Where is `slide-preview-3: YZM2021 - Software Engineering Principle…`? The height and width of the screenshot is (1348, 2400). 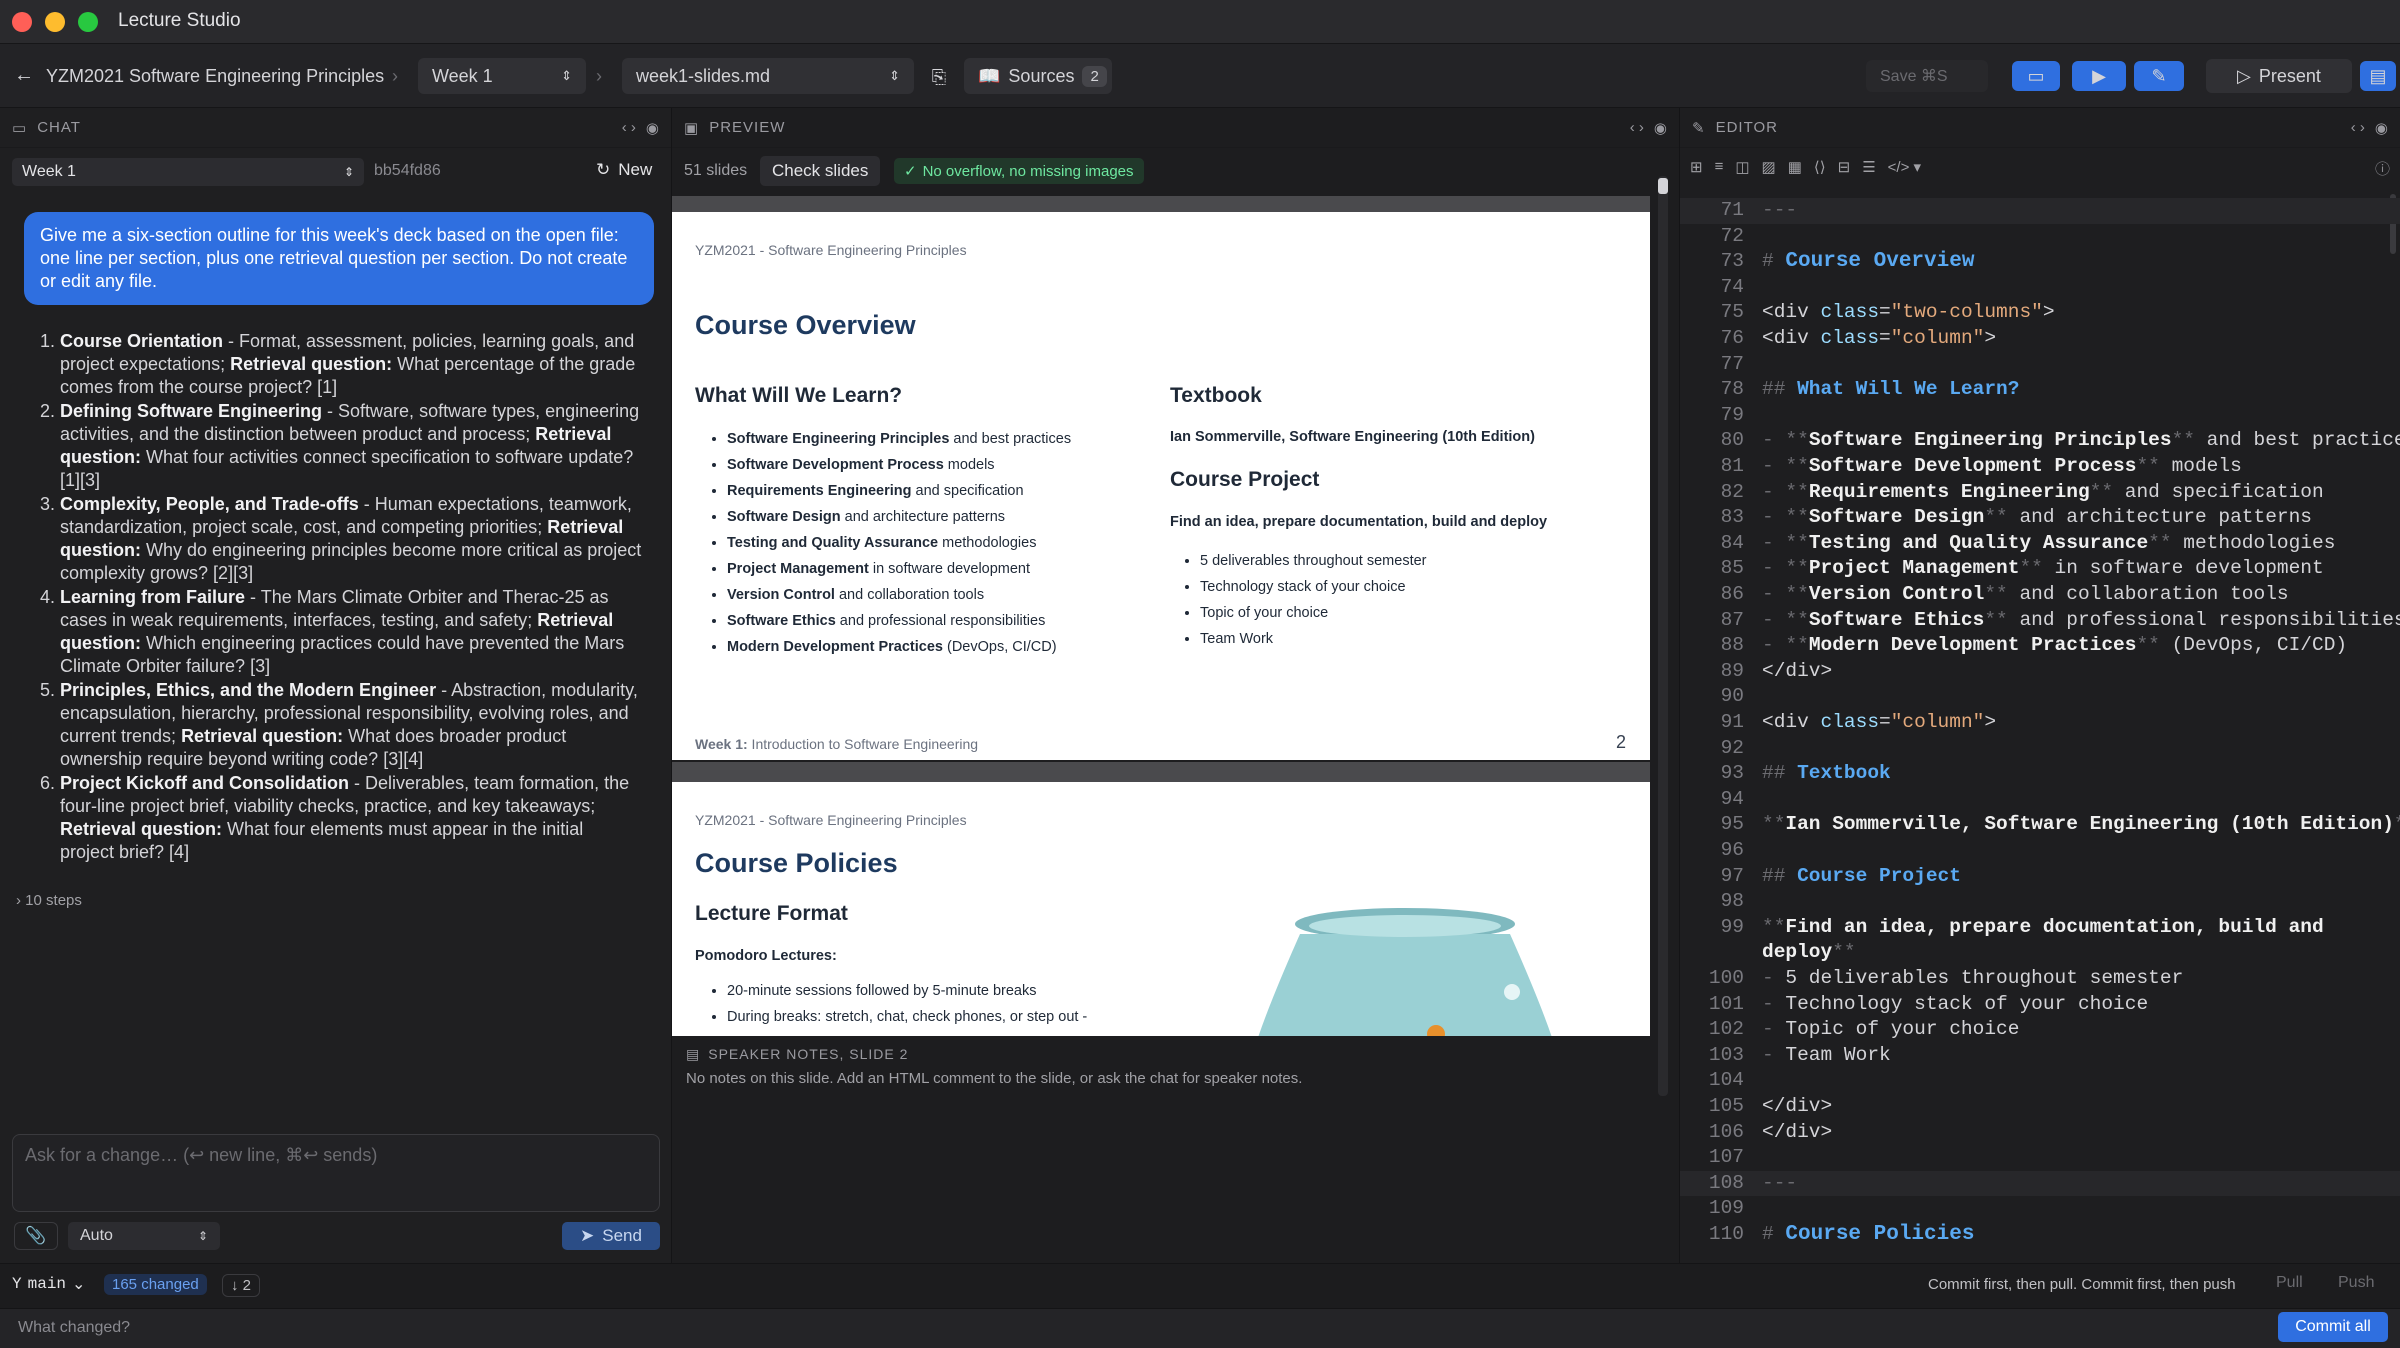 slide-preview-3: YZM2021 - Software Engineering Principle… is located at coordinates (1161, 899).